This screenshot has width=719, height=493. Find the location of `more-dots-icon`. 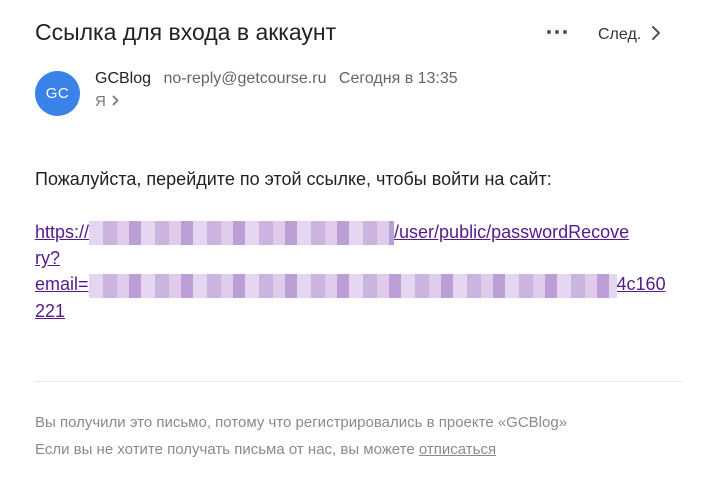

more-dots-icon is located at coordinates (557, 32).